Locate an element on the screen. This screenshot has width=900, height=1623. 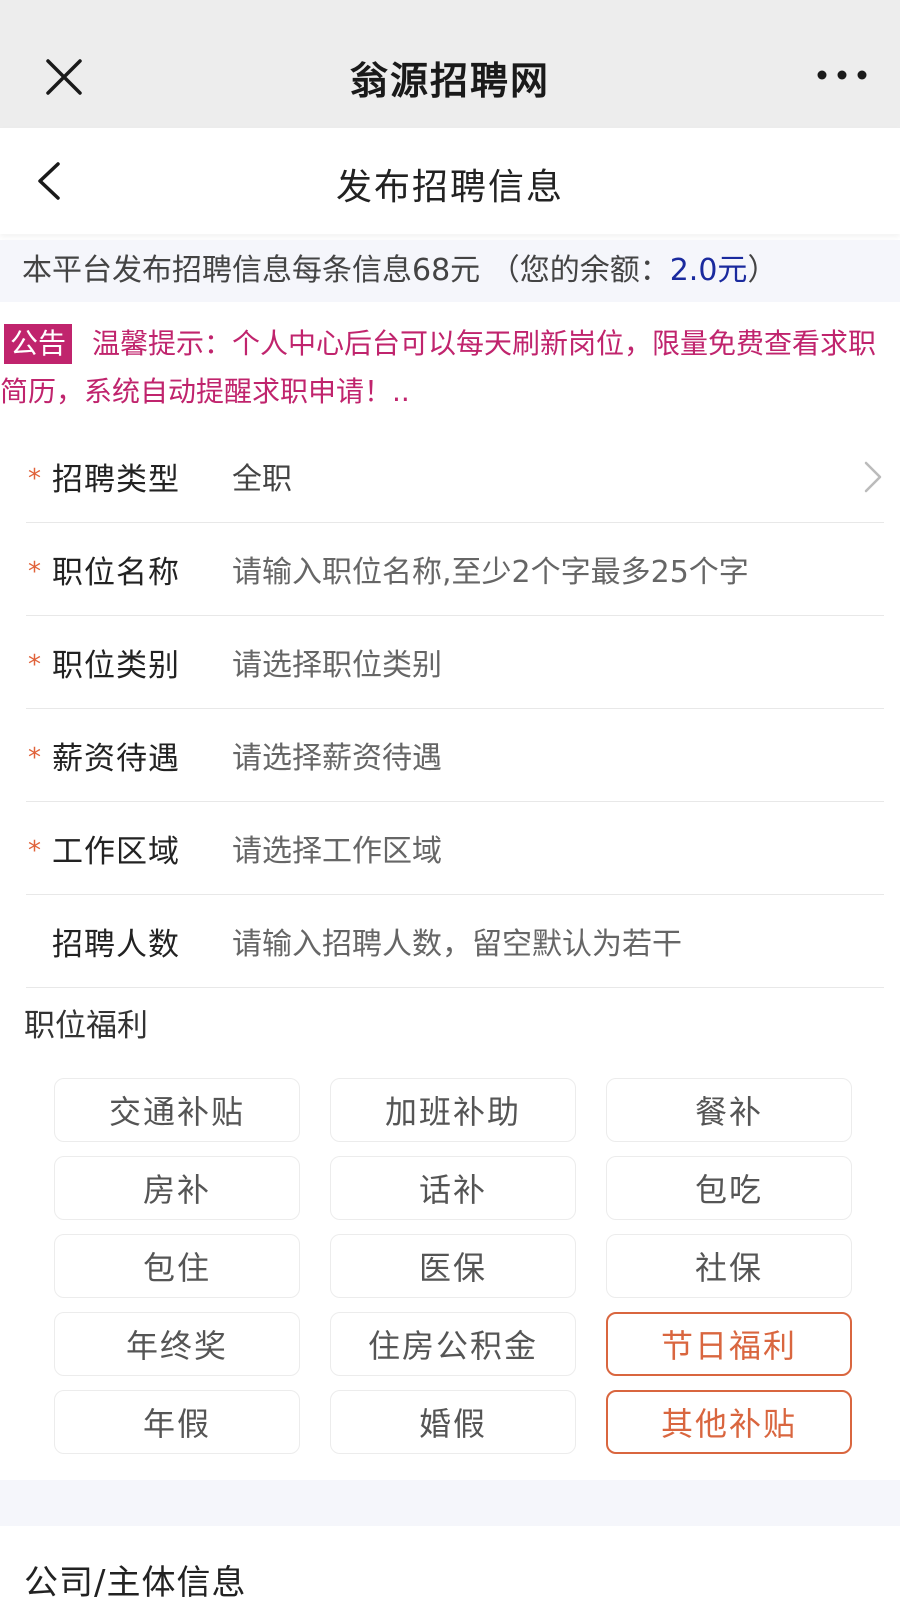
benefits-title: 职位福利 is located at coordinates (86, 1026).